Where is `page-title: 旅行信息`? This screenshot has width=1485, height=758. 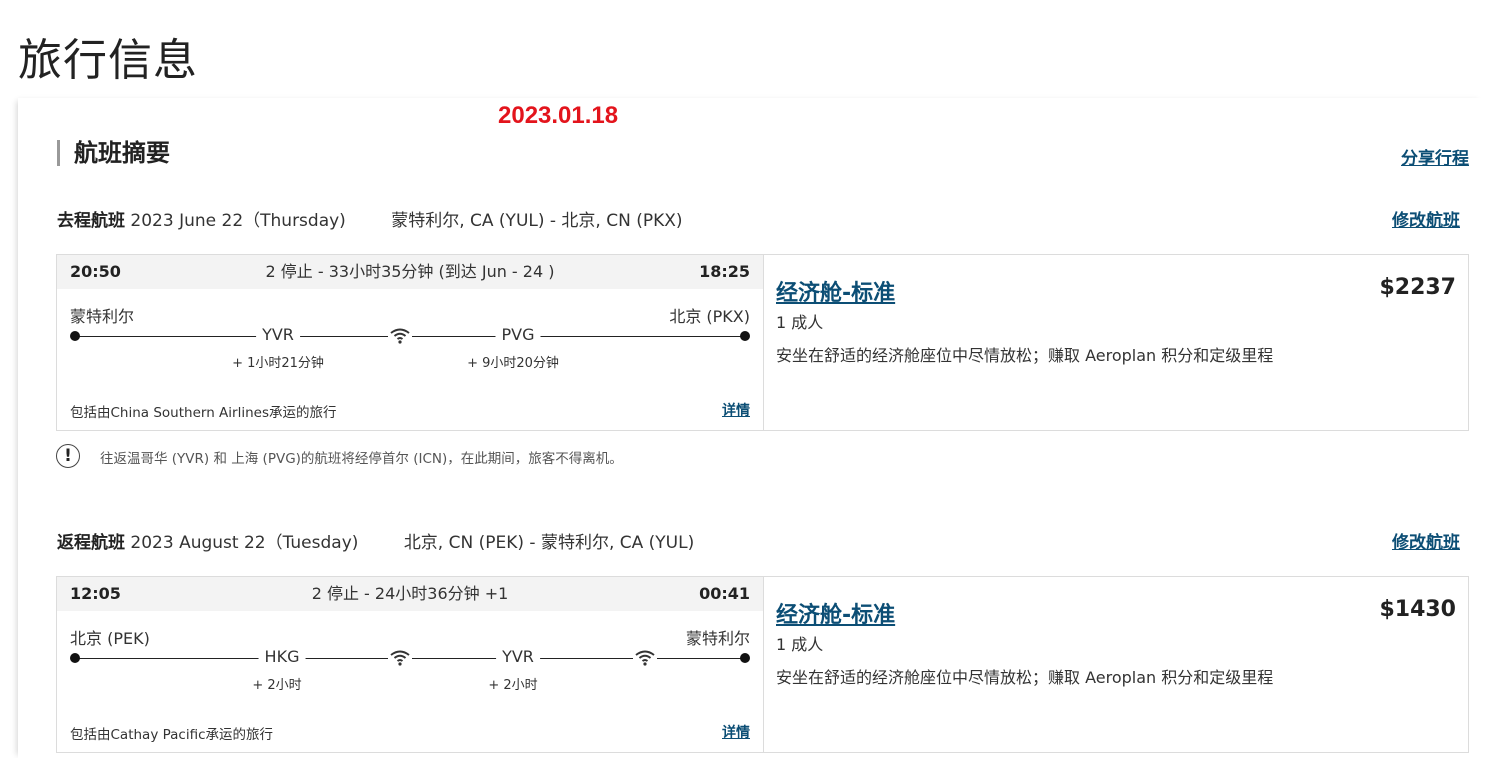 page-title: 旅行信息 is located at coordinates (108, 61).